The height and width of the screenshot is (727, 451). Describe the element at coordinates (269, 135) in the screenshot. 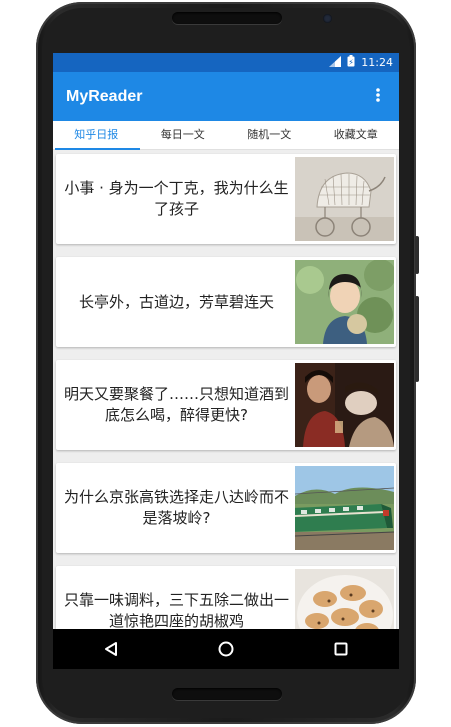

I see `tab-random-article: 随机一文` at that location.